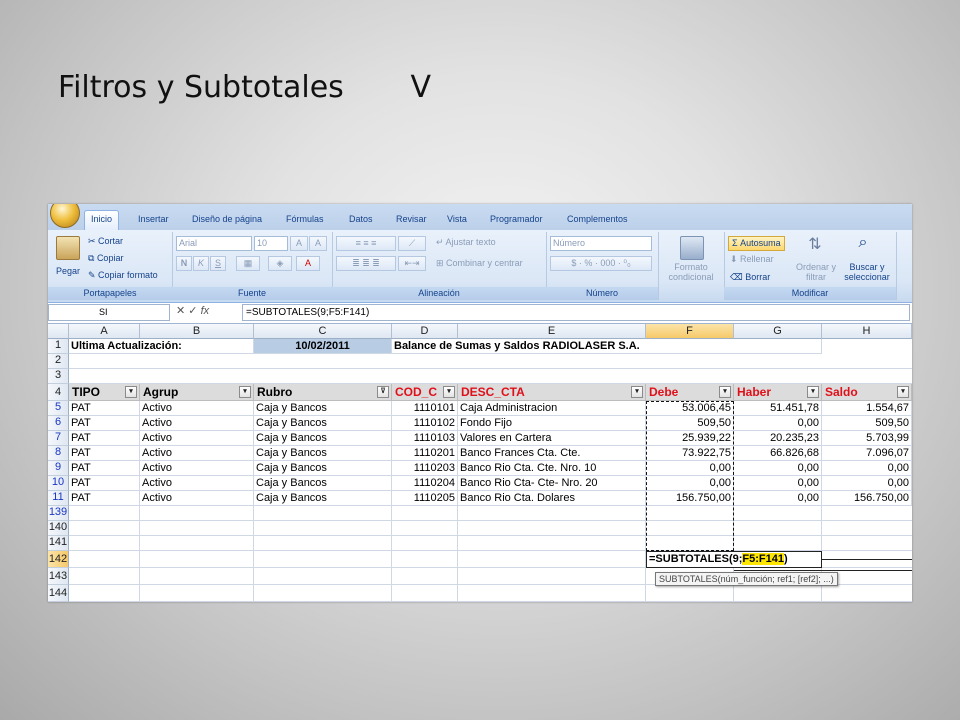  What do you see at coordinates (323, 331) in the screenshot?
I see `column-header-c: C` at bounding box center [323, 331].